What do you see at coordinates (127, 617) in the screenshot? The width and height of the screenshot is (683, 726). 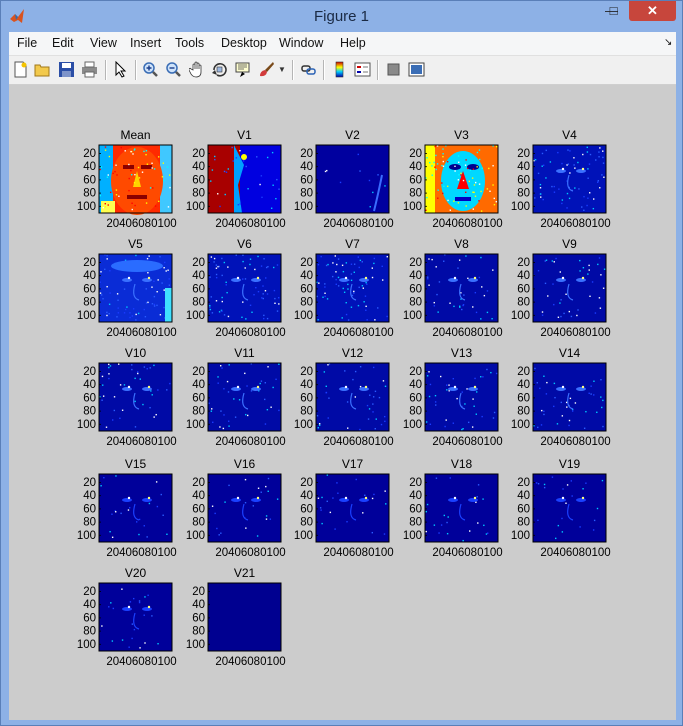 I see `subplot-v20: V202040608010020406080100` at bounding box center [127, 617].